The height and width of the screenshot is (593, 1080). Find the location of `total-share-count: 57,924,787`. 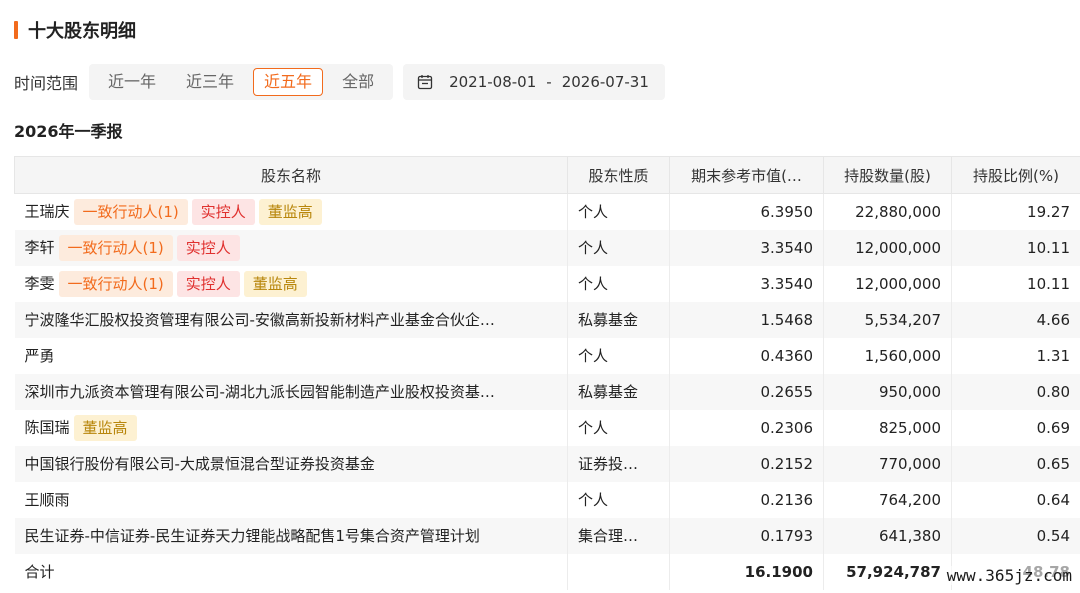

total-share-count: 57,924,787 is located at coordinates (887, 571).